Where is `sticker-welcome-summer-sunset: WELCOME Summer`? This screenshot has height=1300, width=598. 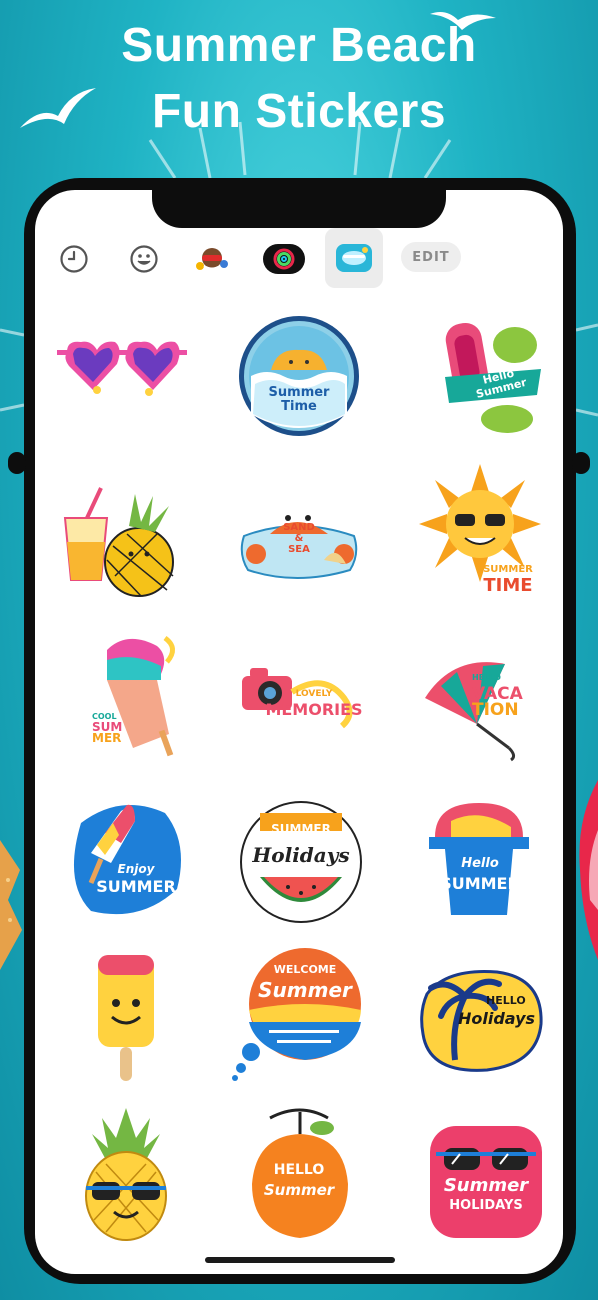 sticker-welcome-summer-sunset: WELCOME Summer is located at coordinates (299, 1014).